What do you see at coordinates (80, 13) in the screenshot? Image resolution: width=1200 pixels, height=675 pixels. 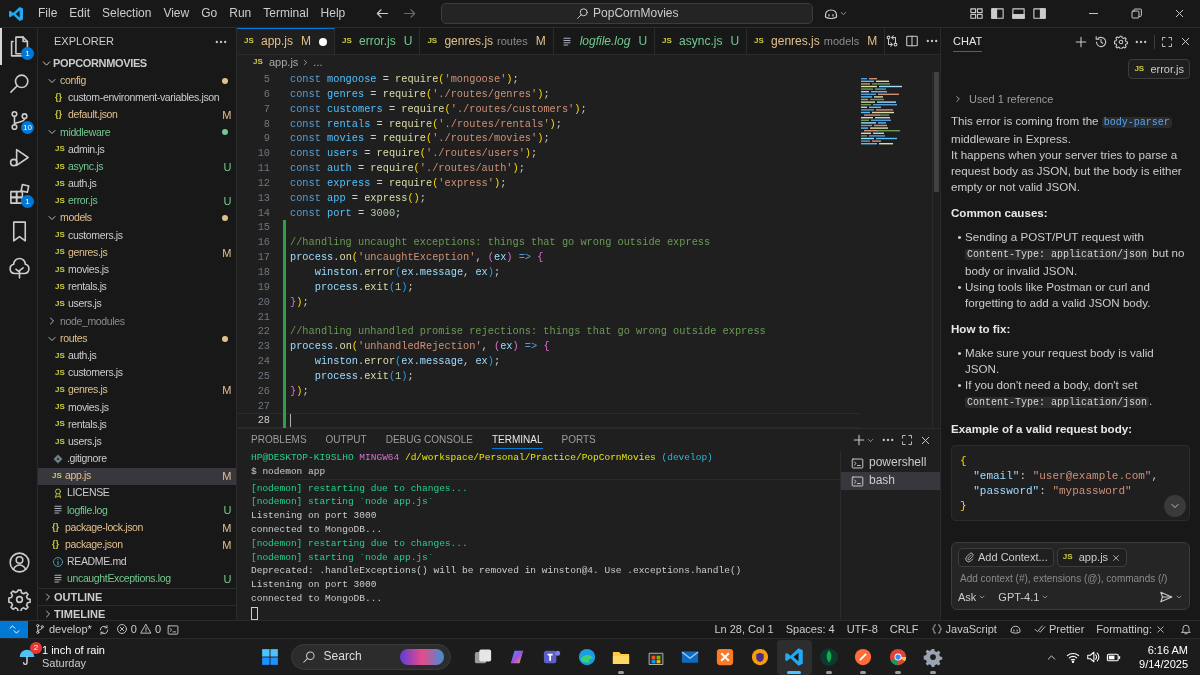 I see `menu-item: Edit` at bounding box center [80, 13].